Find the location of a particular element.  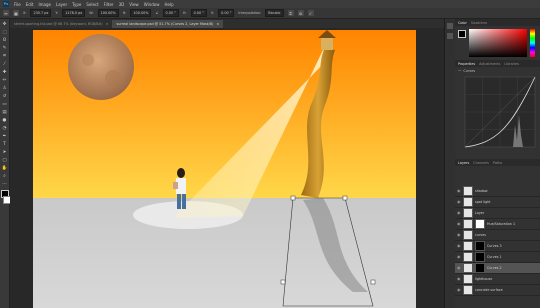

color-picker-field is located at coordinates (498, 43).